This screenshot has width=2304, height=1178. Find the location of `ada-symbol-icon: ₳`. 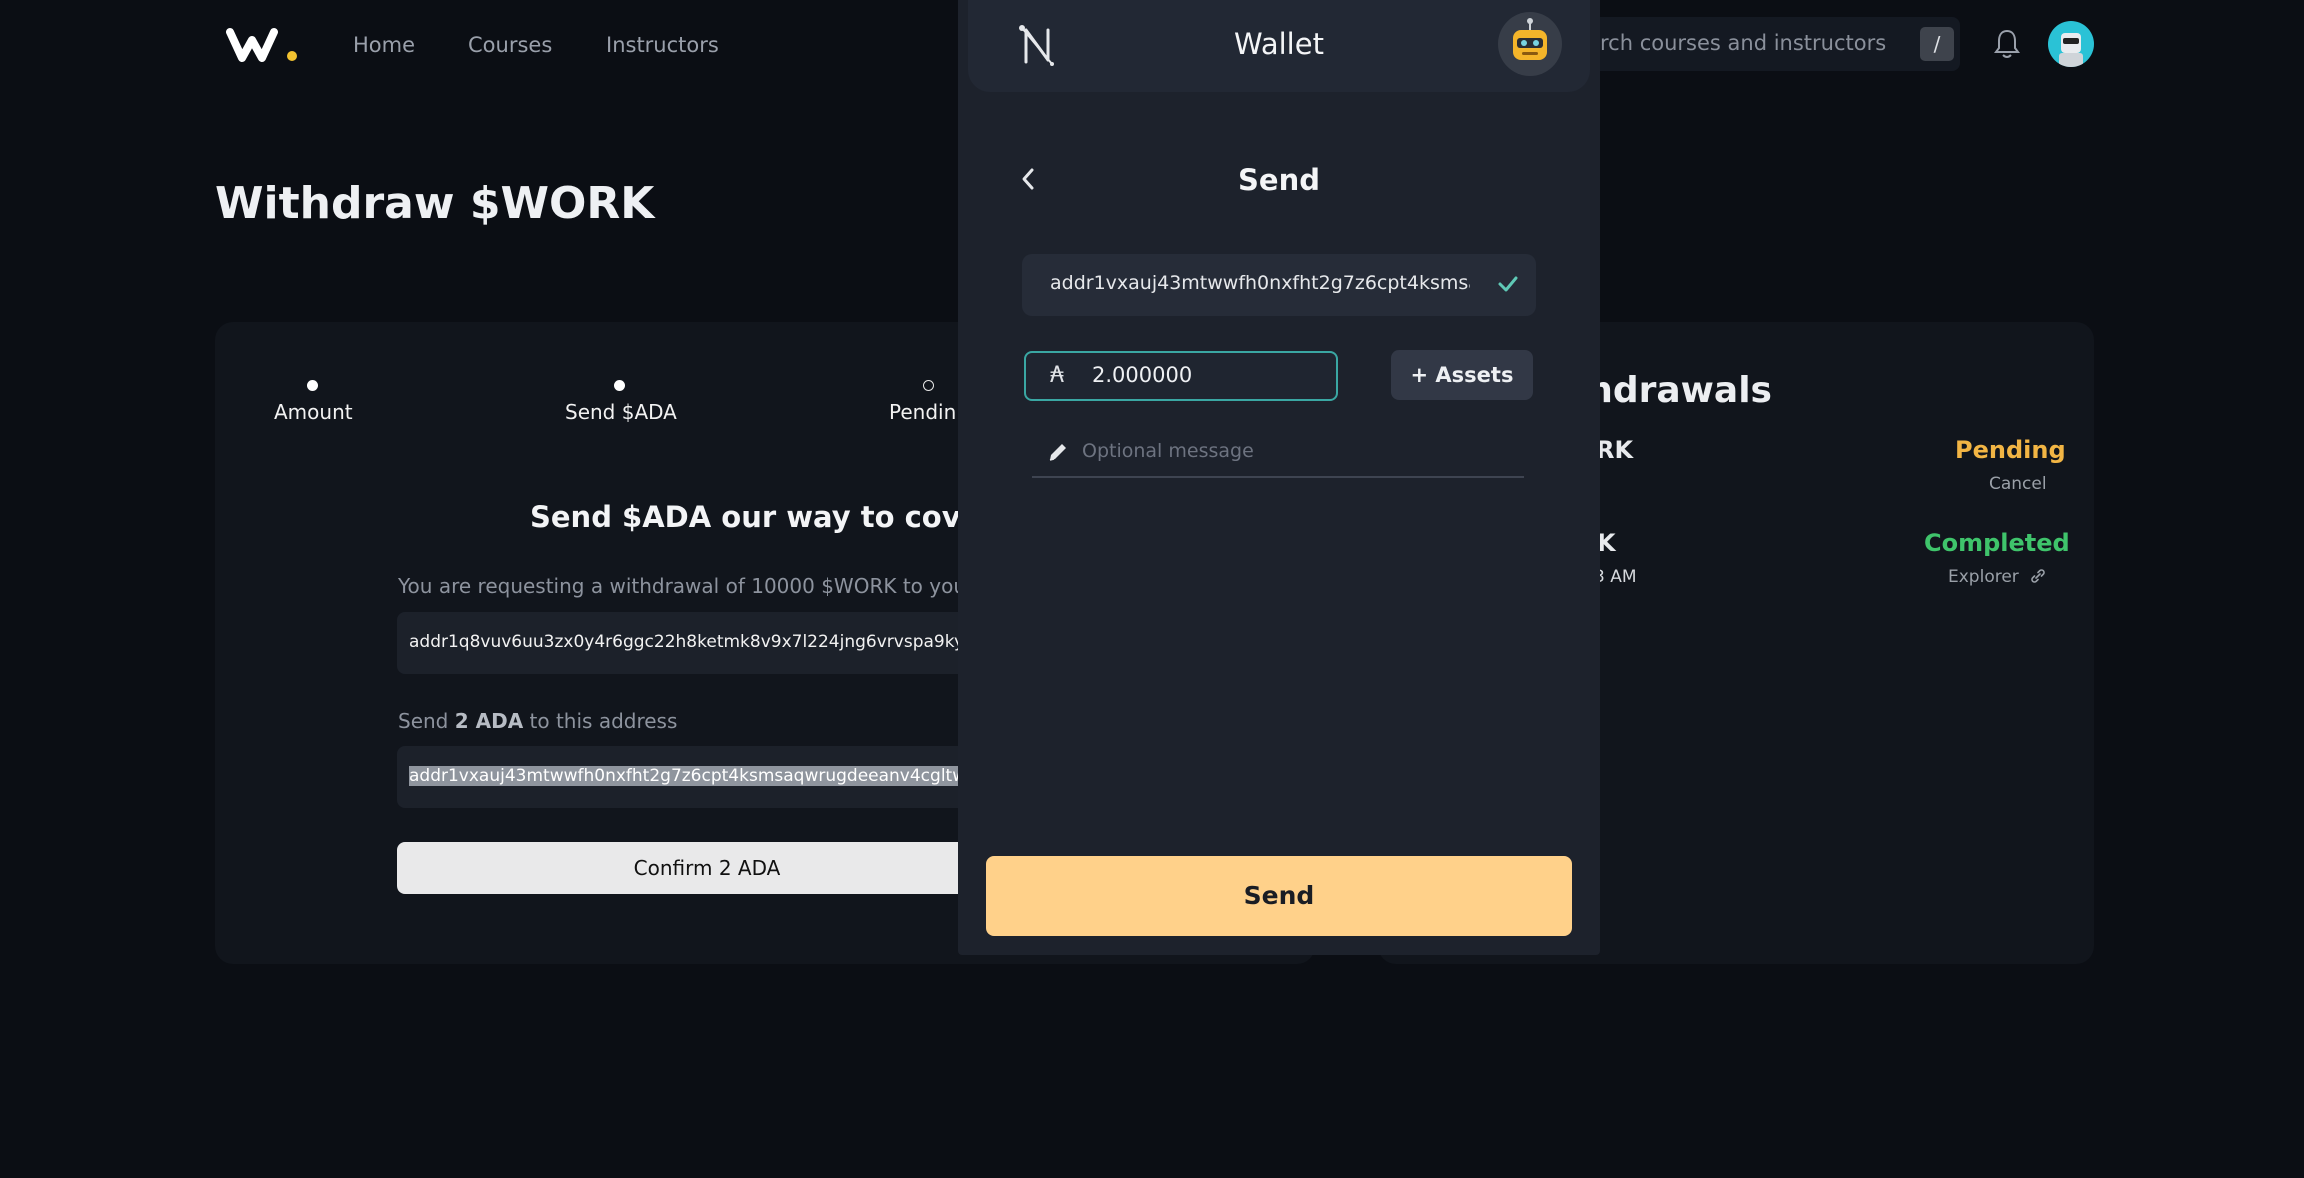

ada-symbol-icon: ₳ is located at coordinates (1057, 375).